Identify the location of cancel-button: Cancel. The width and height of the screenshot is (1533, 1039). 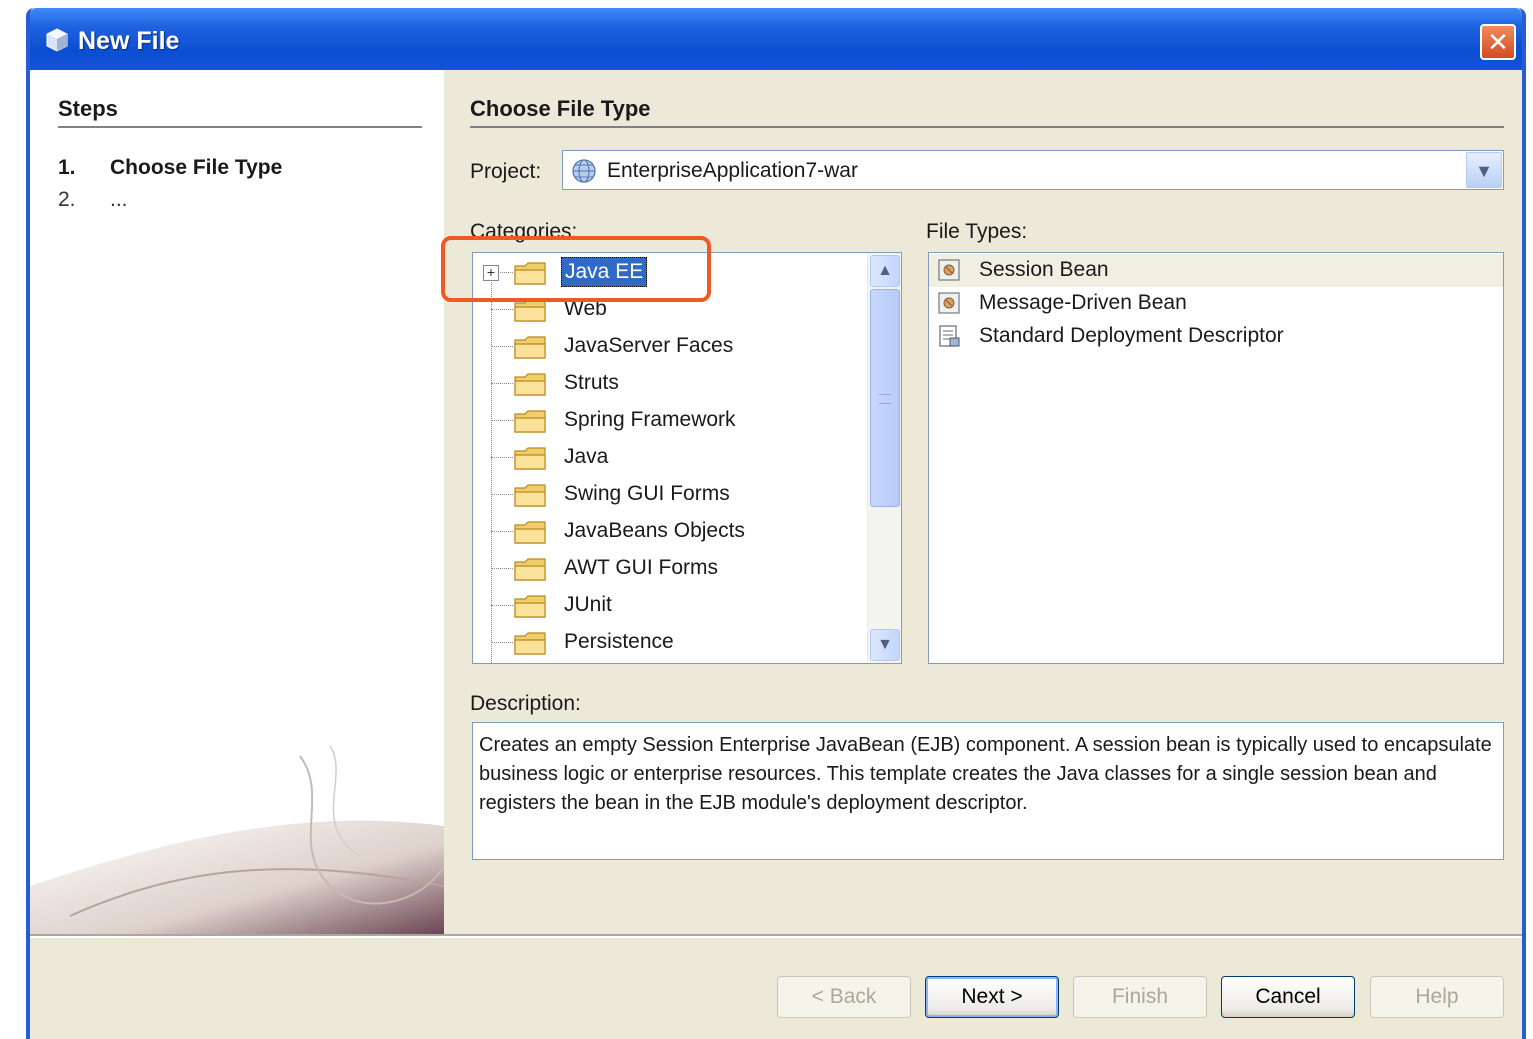
(1288, 997).